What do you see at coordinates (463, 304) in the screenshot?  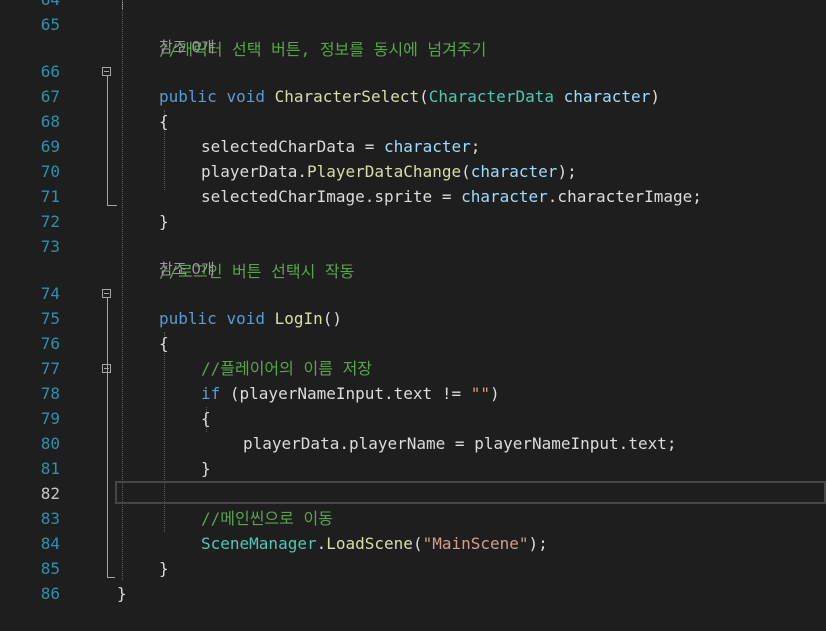 I see `code-line: public void LogIn()` at bounding box center [463, 304].